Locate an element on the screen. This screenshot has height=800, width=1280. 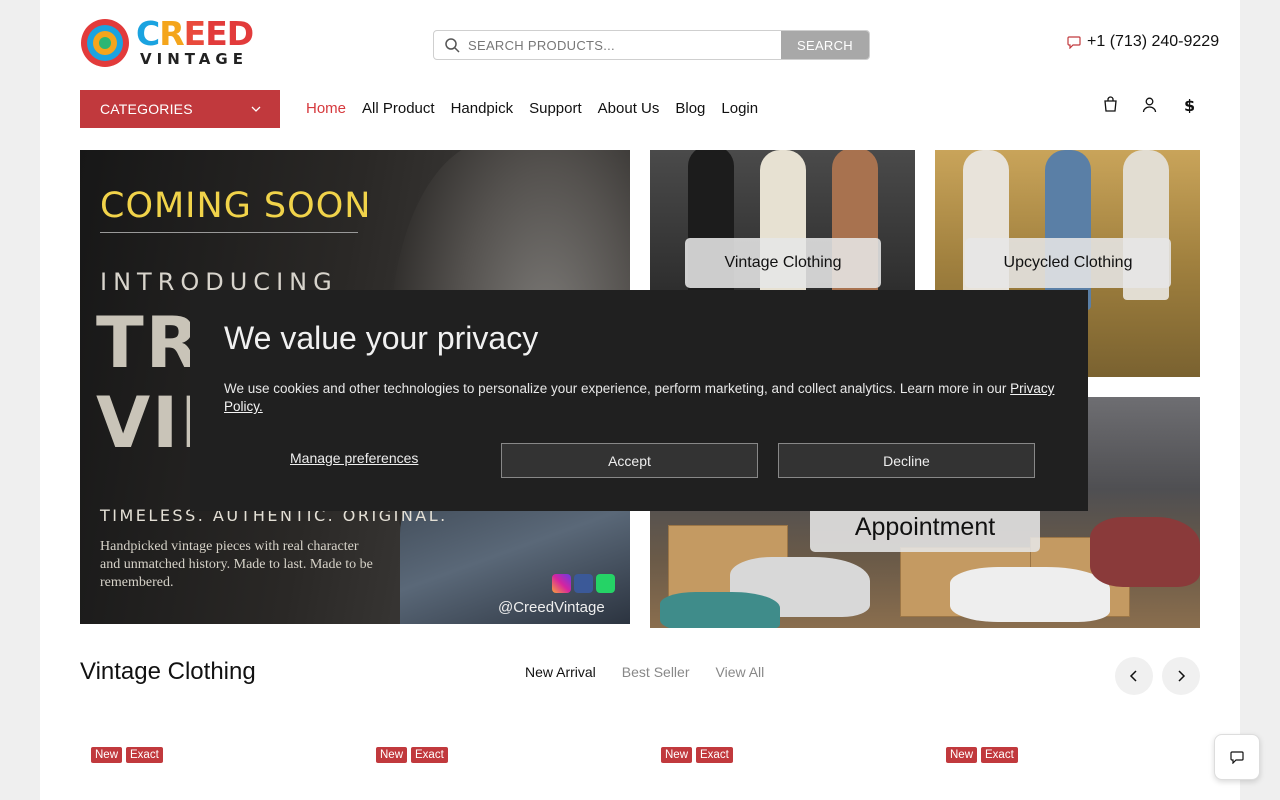
chevron-right-icon is located at coordinates (1182, 676).